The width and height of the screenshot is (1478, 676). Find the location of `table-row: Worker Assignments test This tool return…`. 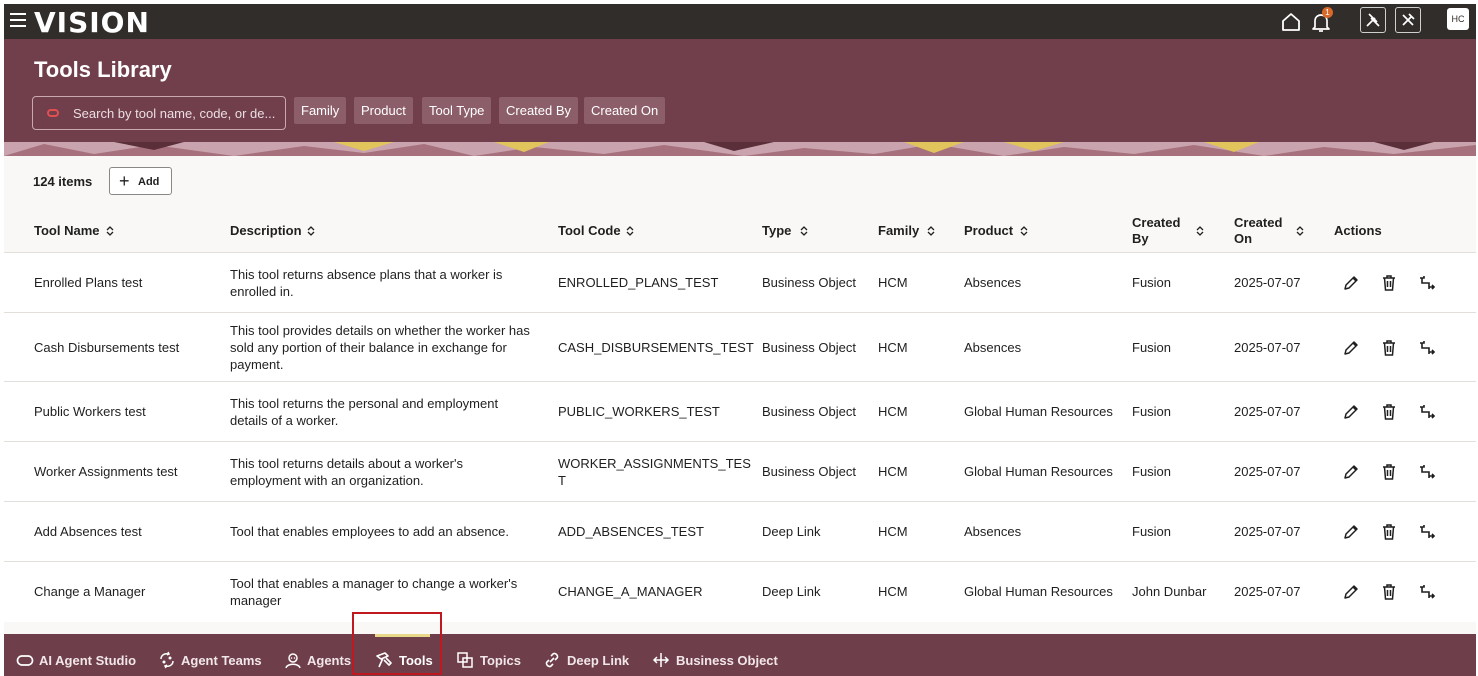

table-row: Worker Assignments test This tool return… is located at coordinates (740, 471).